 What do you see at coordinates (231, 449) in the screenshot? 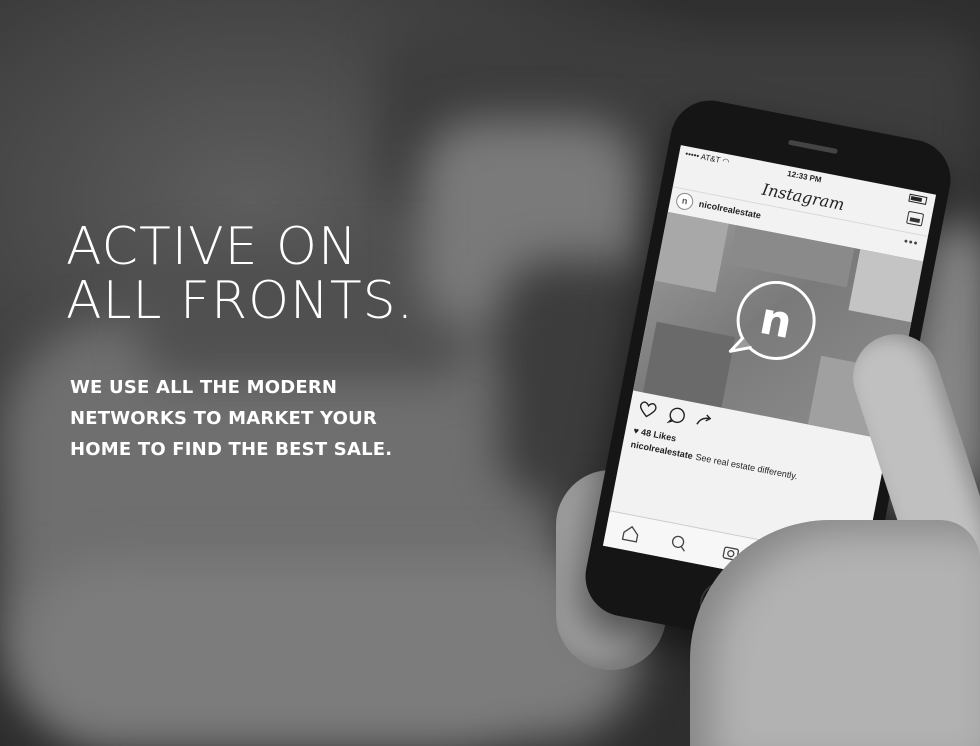
I see `subheadline-line-3: HOME TO FIND THE BEST SALE.` at bounding box center [231, 449].